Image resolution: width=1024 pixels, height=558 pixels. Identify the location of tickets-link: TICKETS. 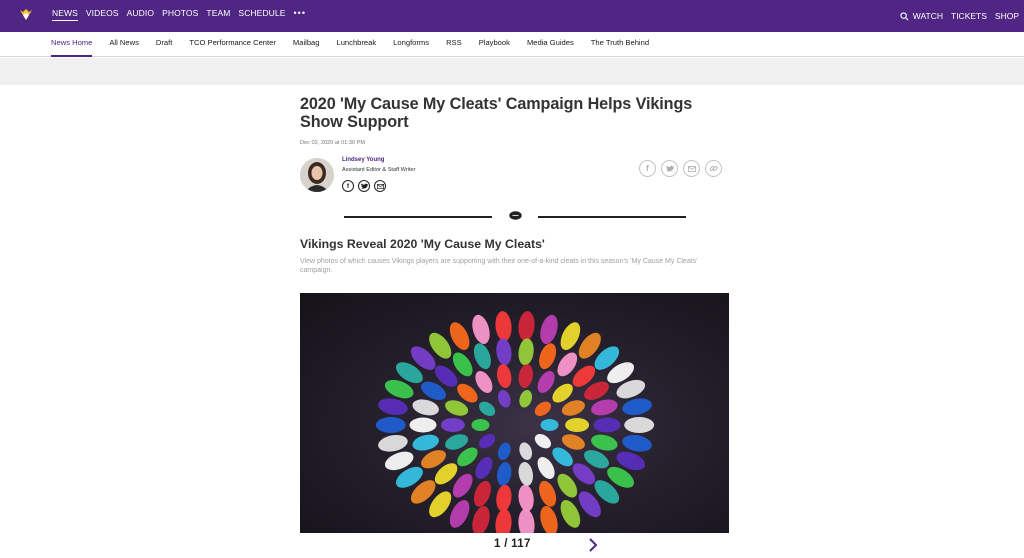
(969, 16).